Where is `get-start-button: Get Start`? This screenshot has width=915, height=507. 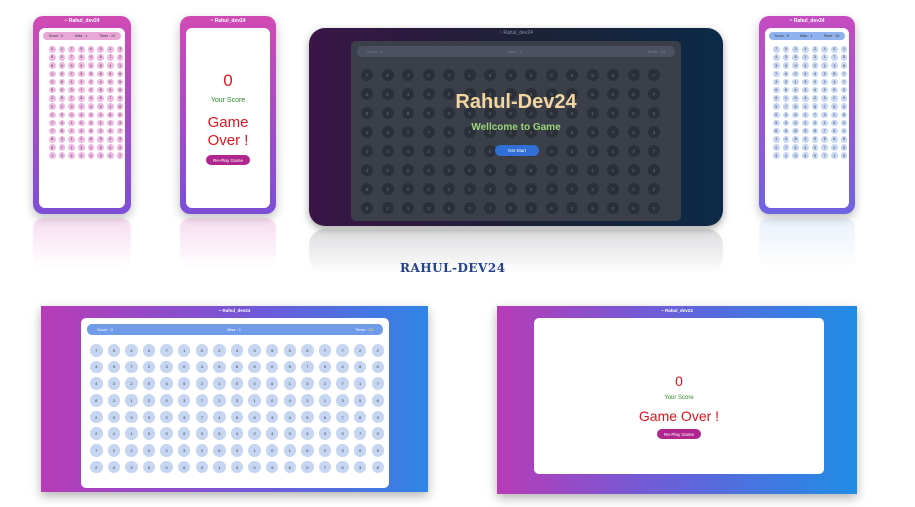 get-start-button: Get Start is located at coordinates (517, 150).